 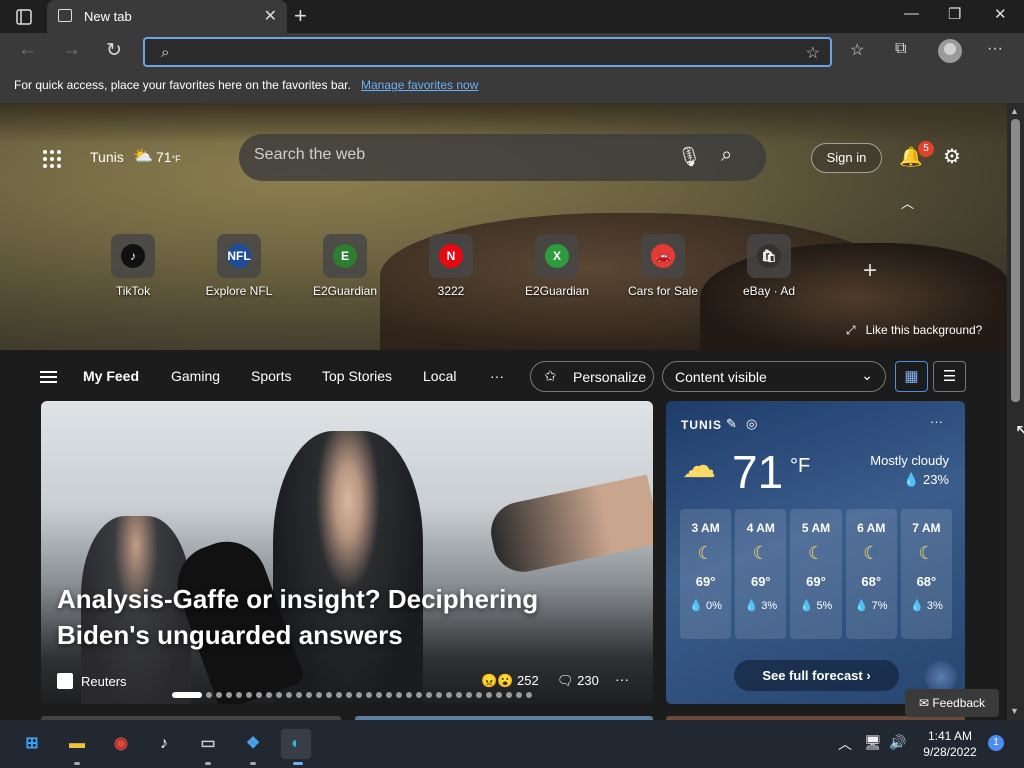 I want to click on feedback-button: ✉ Feedback, so click(x=952, y=703).